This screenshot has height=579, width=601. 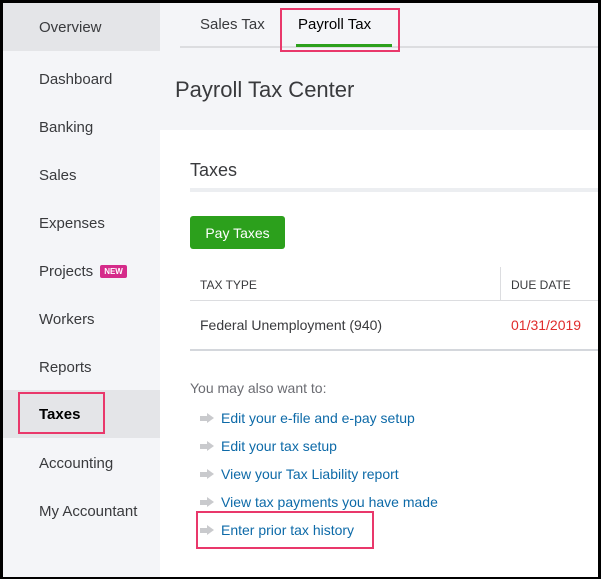 What do you see at coordinates (67, 319) in the screenshot?
I see `label: Workers` at bounding box center [67, 319].